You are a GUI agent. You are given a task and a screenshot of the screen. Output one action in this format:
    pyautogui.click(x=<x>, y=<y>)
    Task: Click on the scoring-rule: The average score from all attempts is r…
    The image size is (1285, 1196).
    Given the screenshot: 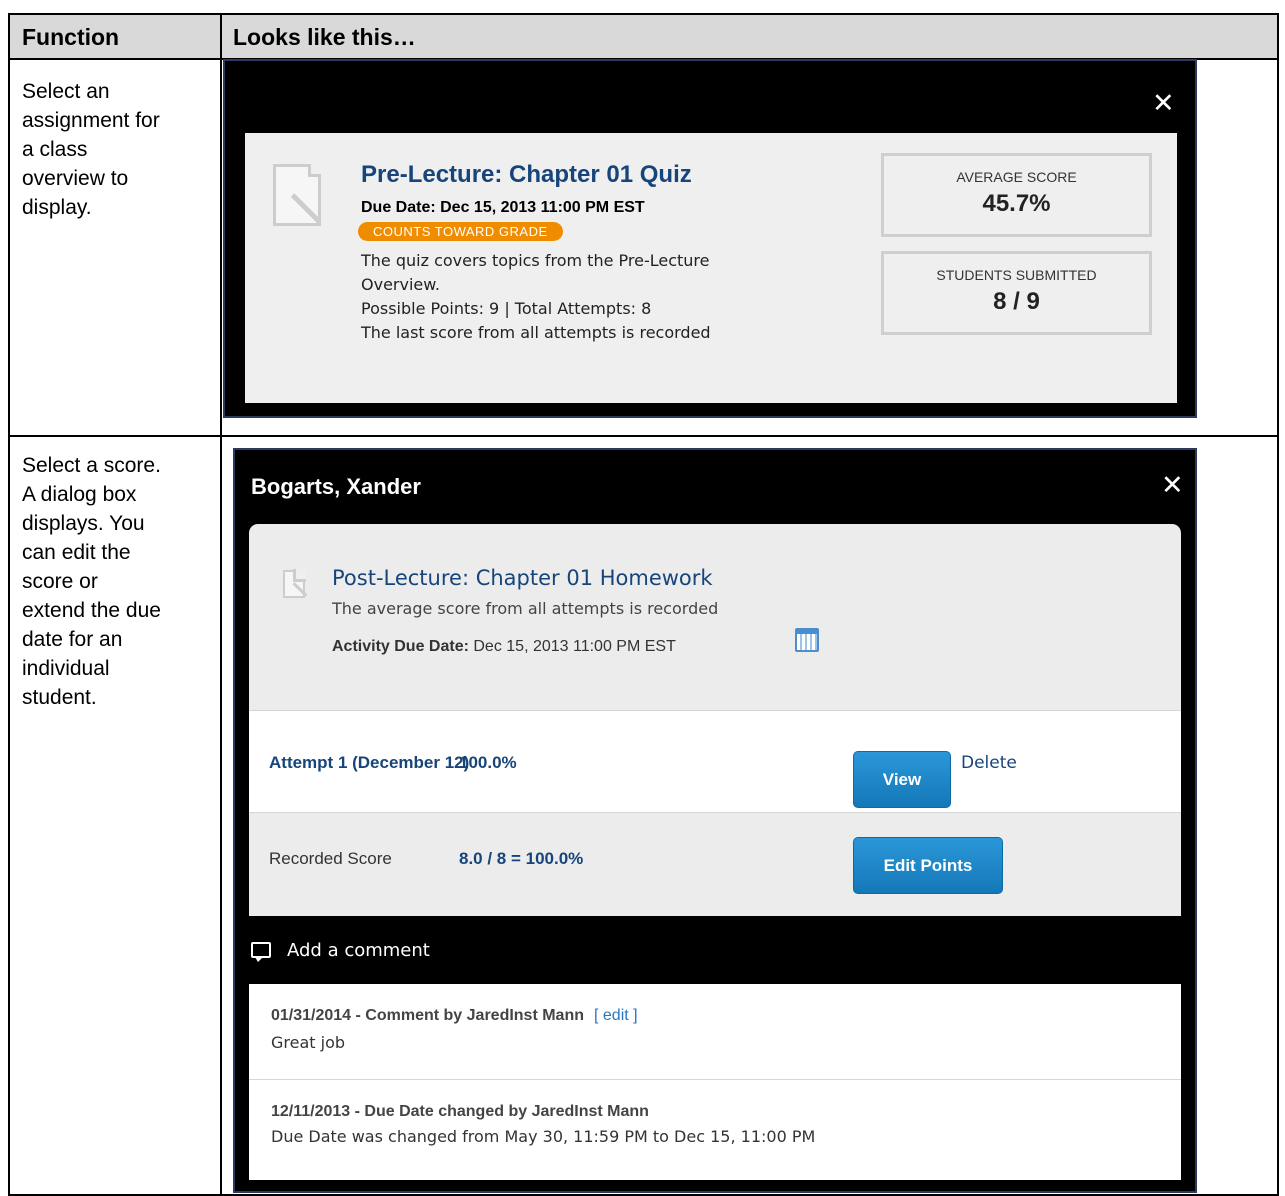 What is the action you would take?
    pyautogui.click(x=525, y=608)
    